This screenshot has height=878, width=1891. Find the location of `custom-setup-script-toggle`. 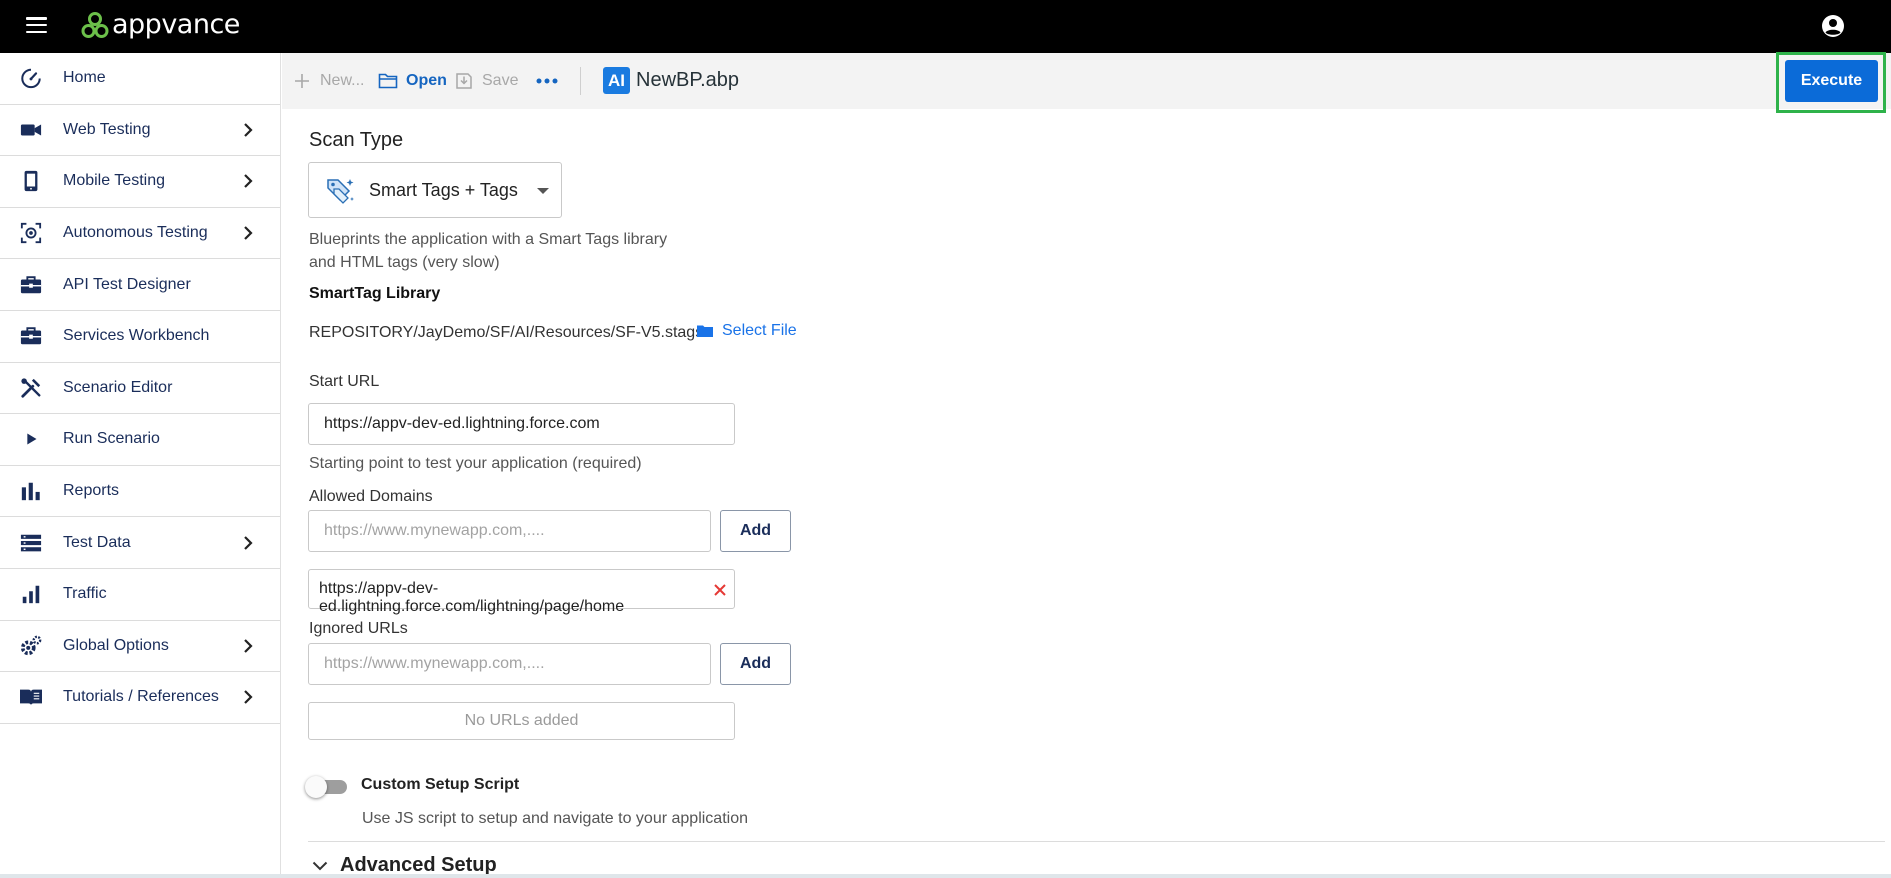

custom-setup-script-toggle is located at coordinates (327, 787).